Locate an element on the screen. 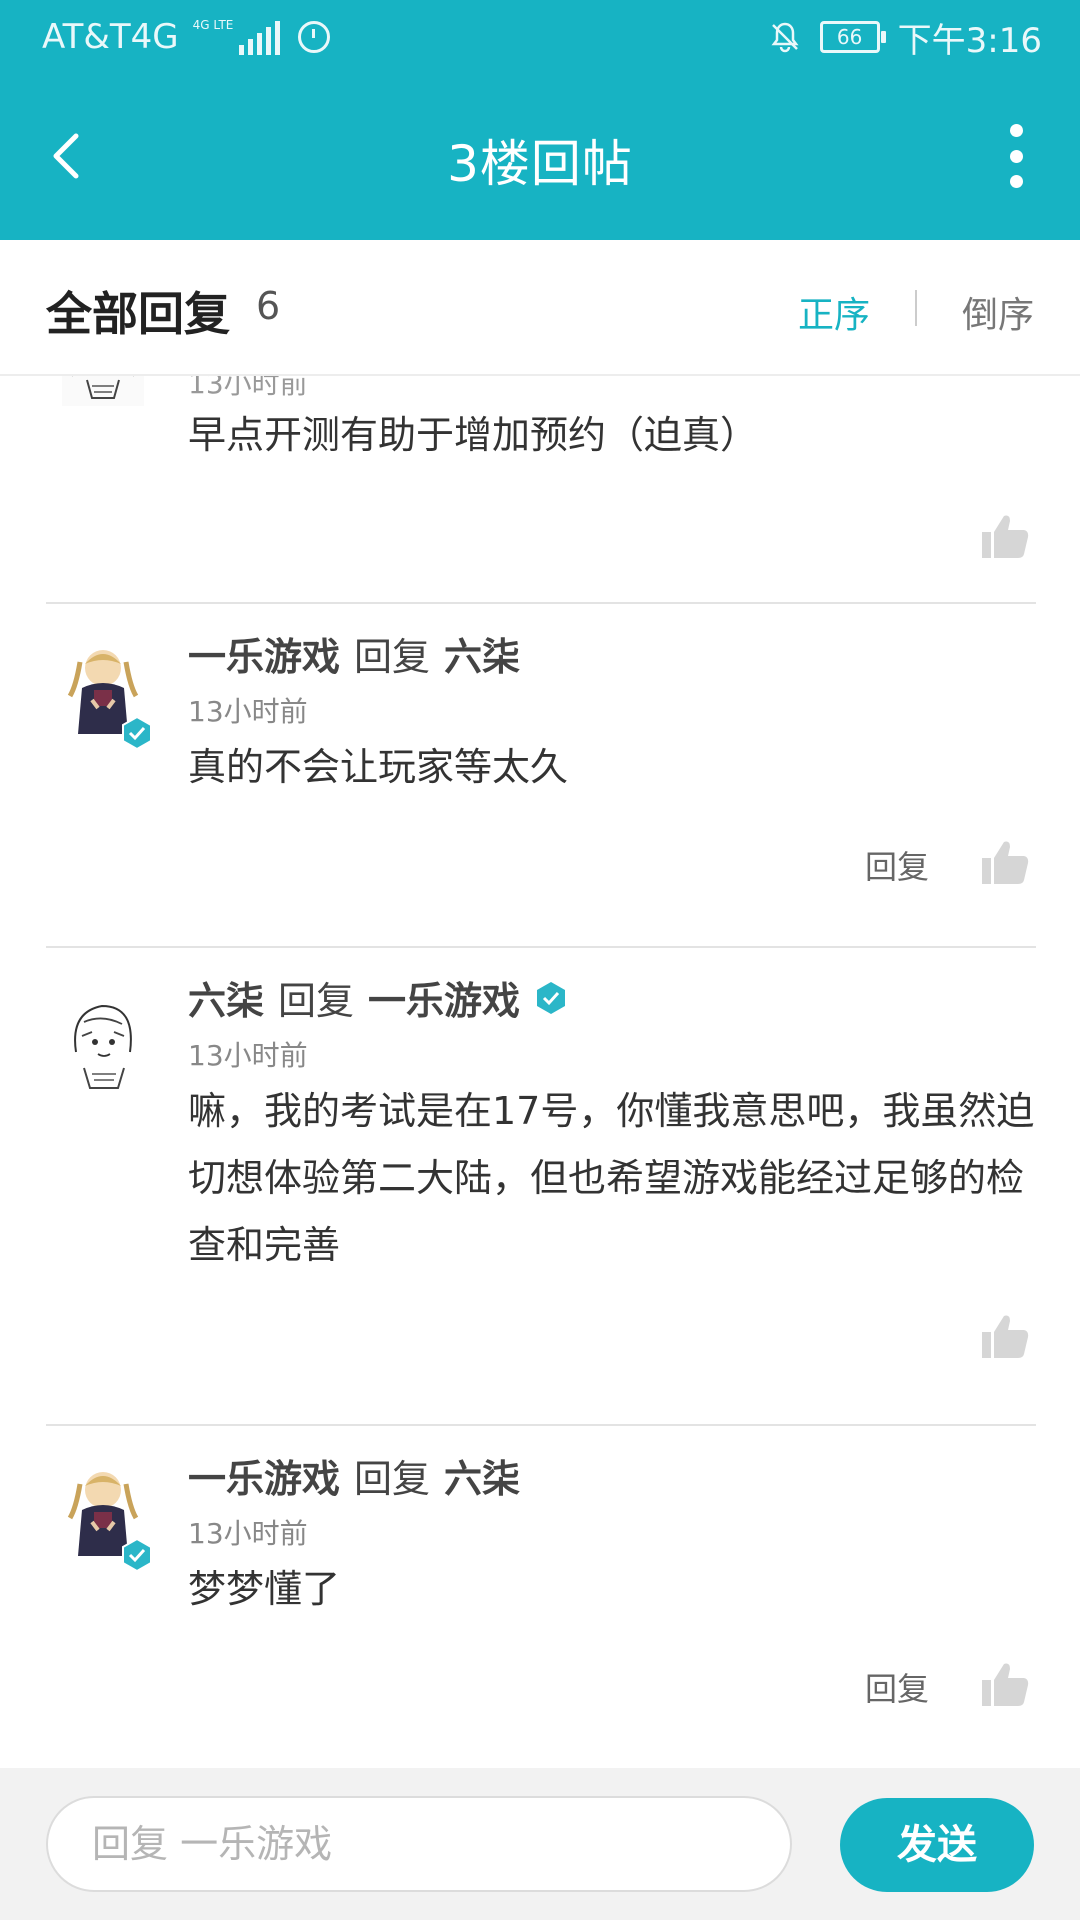 The height and width of the screenshot is (1920, 1080). sort-ascending-tab: 正序 is located at coordinates (834, 312).